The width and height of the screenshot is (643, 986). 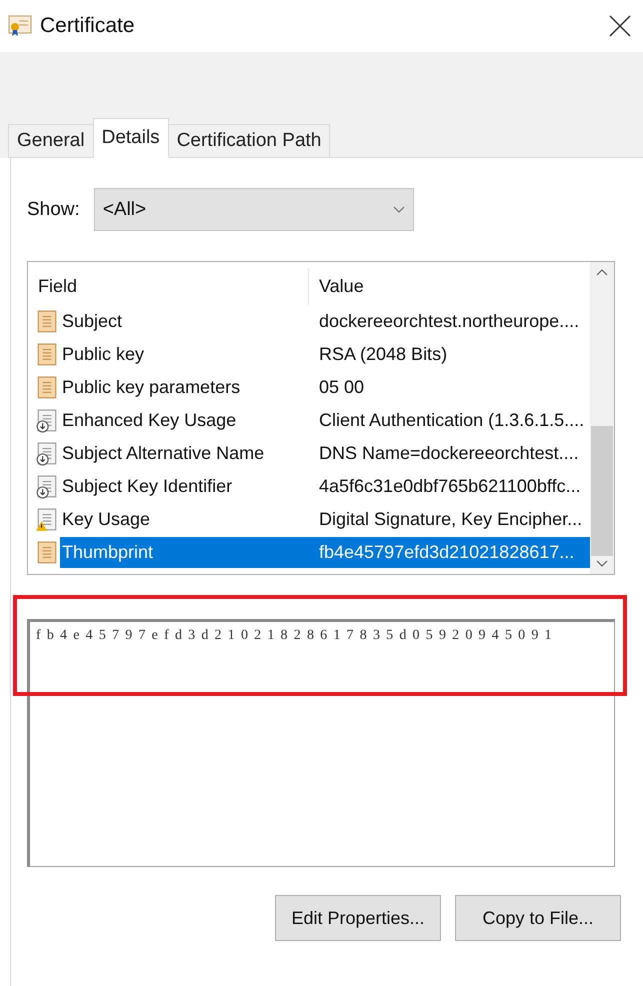 What do you see at coordinates (254, 209) in the screenshot?
I see `show-dropdown: <All>` at bounding box center [254, 209].